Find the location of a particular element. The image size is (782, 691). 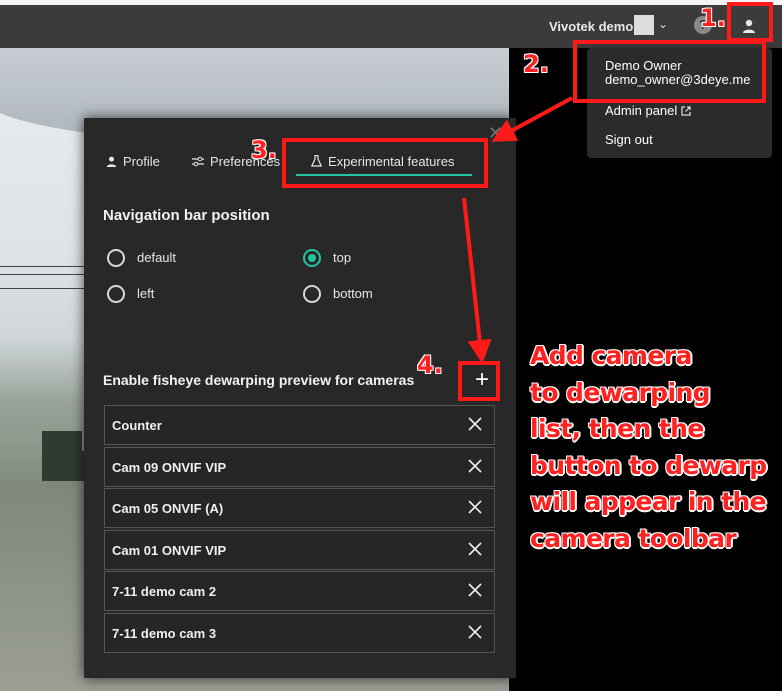

callout-line: to dewarping is located at coordinates (620, 392).